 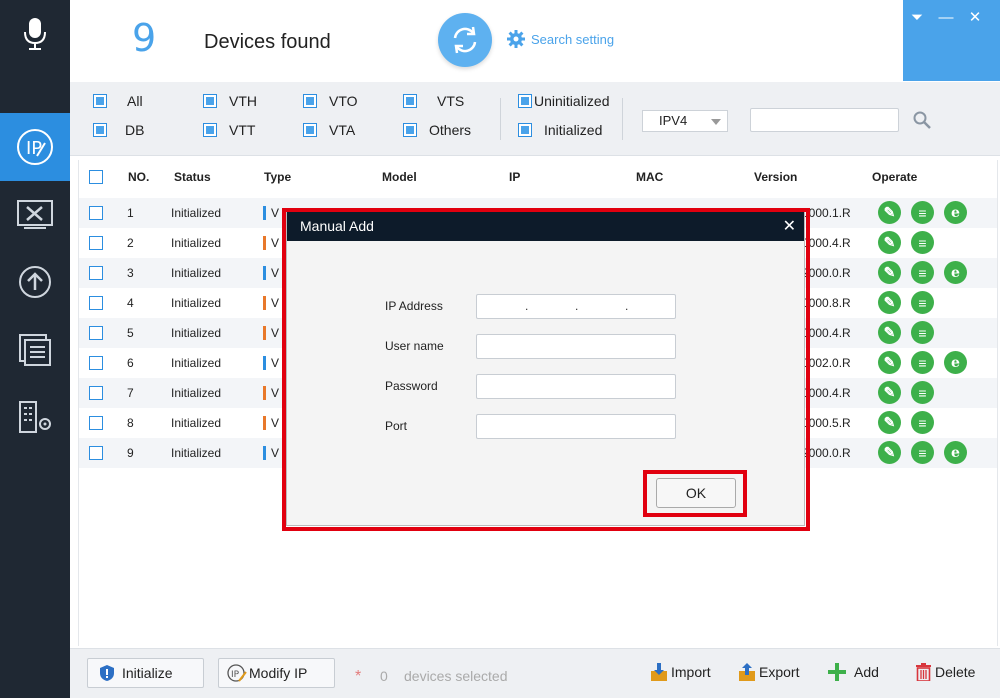 I want to click on filter-db: DB, so click(x=118, y=130).